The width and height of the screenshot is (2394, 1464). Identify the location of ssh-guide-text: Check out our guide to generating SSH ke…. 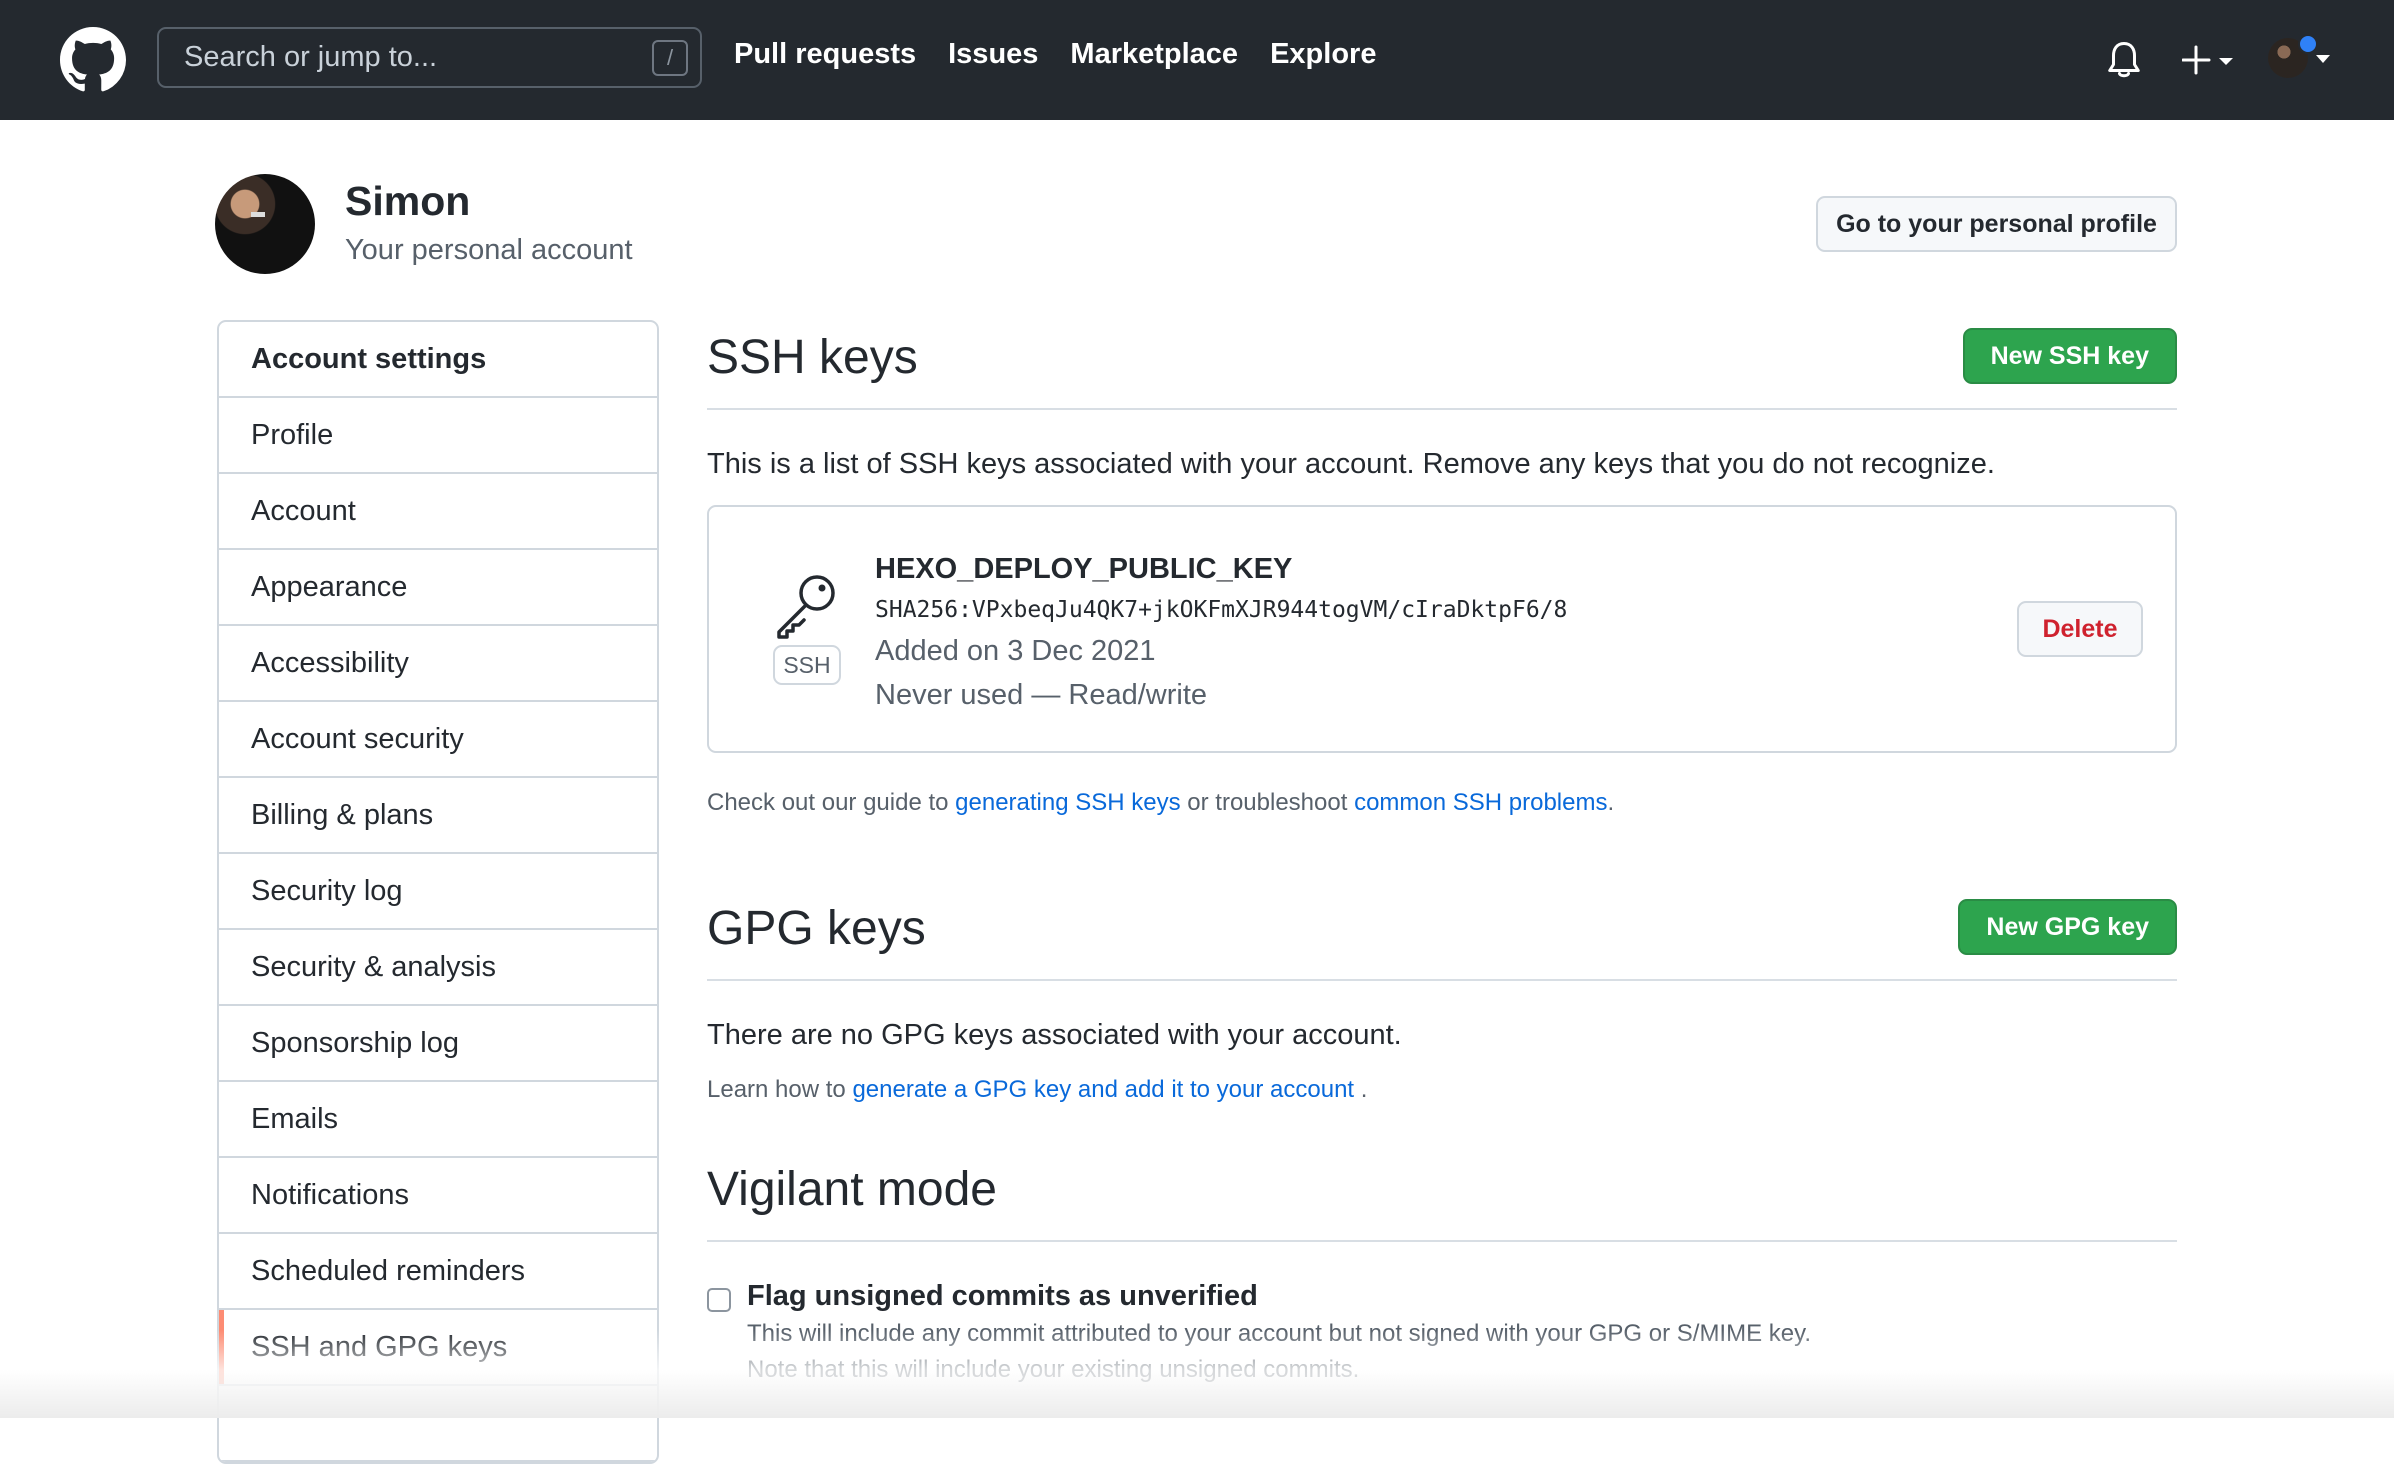
(1442, 803).